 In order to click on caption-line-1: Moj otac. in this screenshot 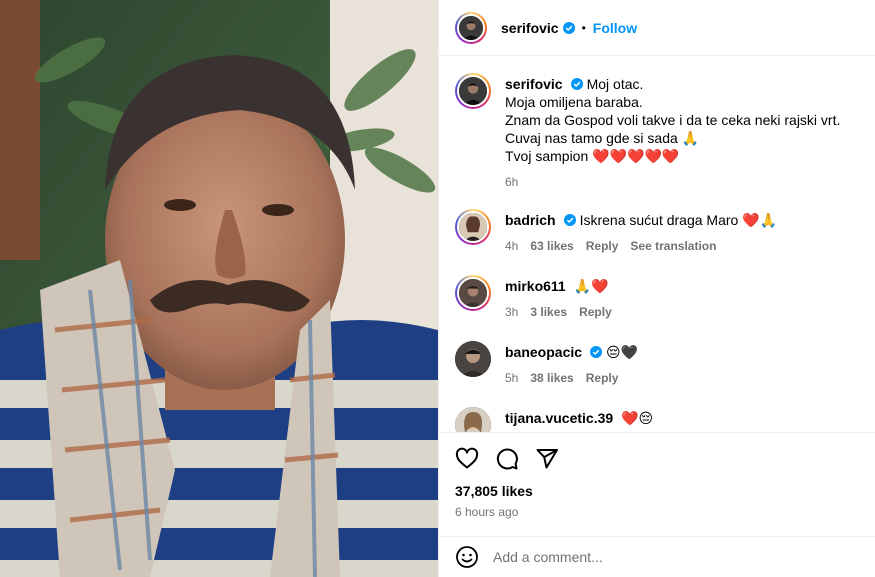, I will do `click(615, 84)`.